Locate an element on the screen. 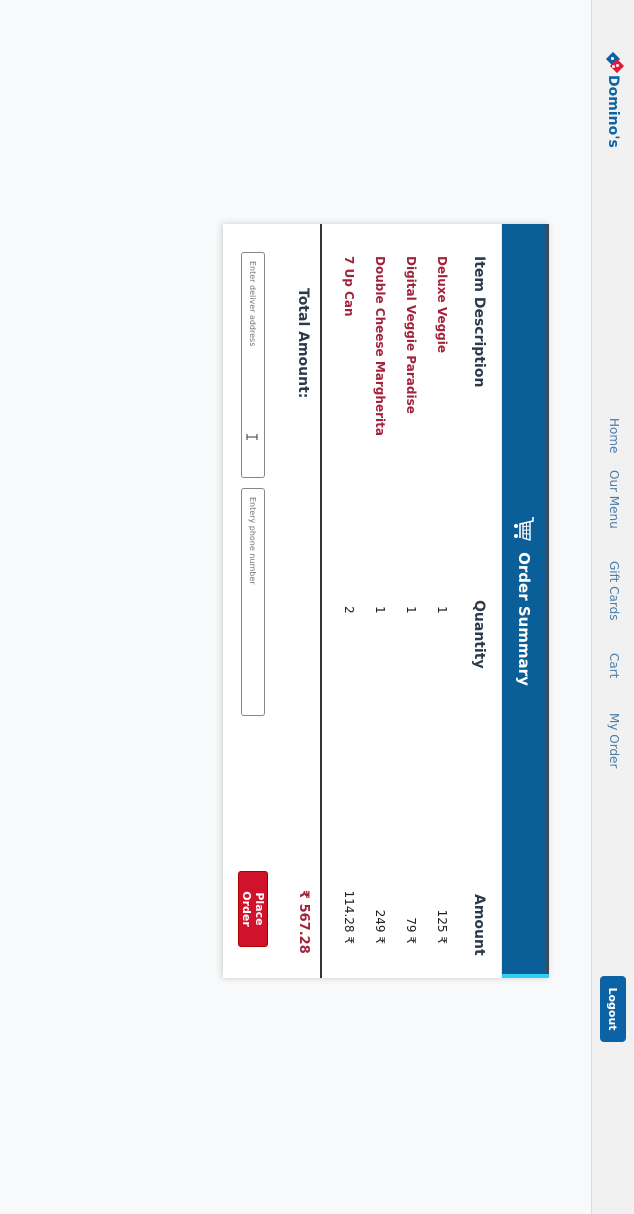 The height and width of the screenshot is (1214, 634). table-row: 7 Up Can 2 ₹ 114.28 is located at coordinates (345, 601).